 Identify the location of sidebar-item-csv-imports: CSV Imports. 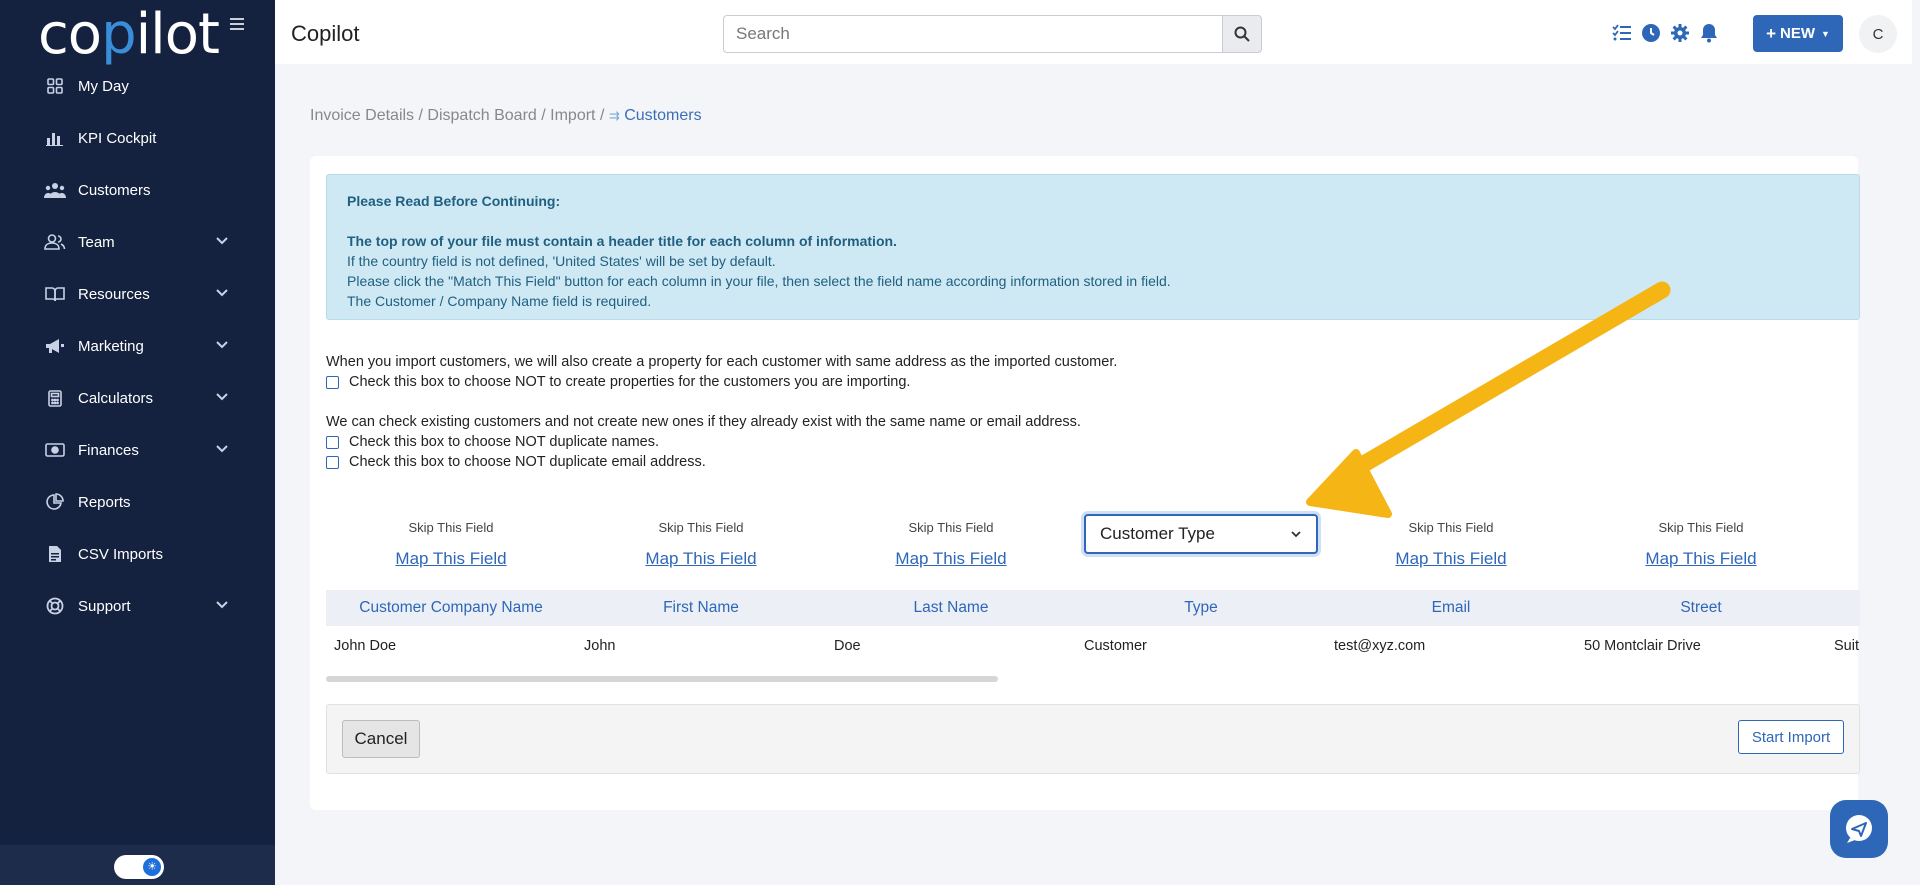
(137, 554).